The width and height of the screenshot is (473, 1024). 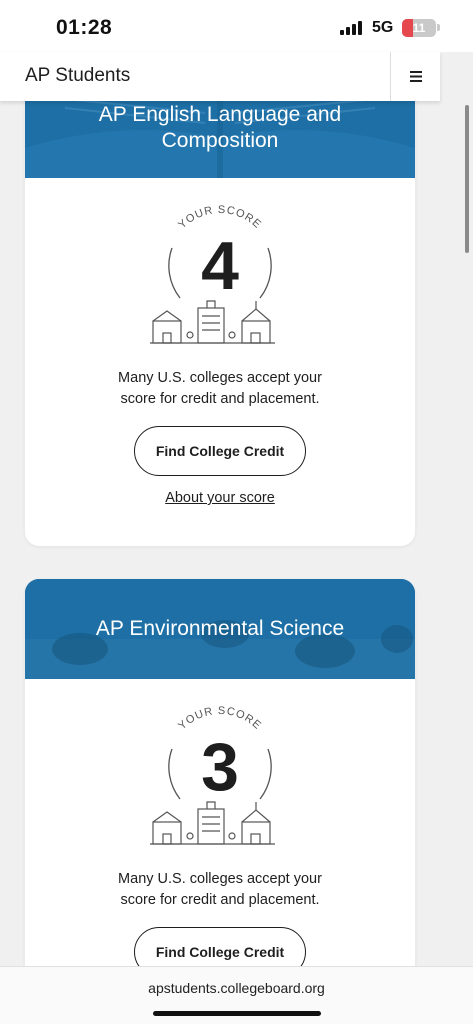 I want to click on menu-button, so click(x=415, y=76).